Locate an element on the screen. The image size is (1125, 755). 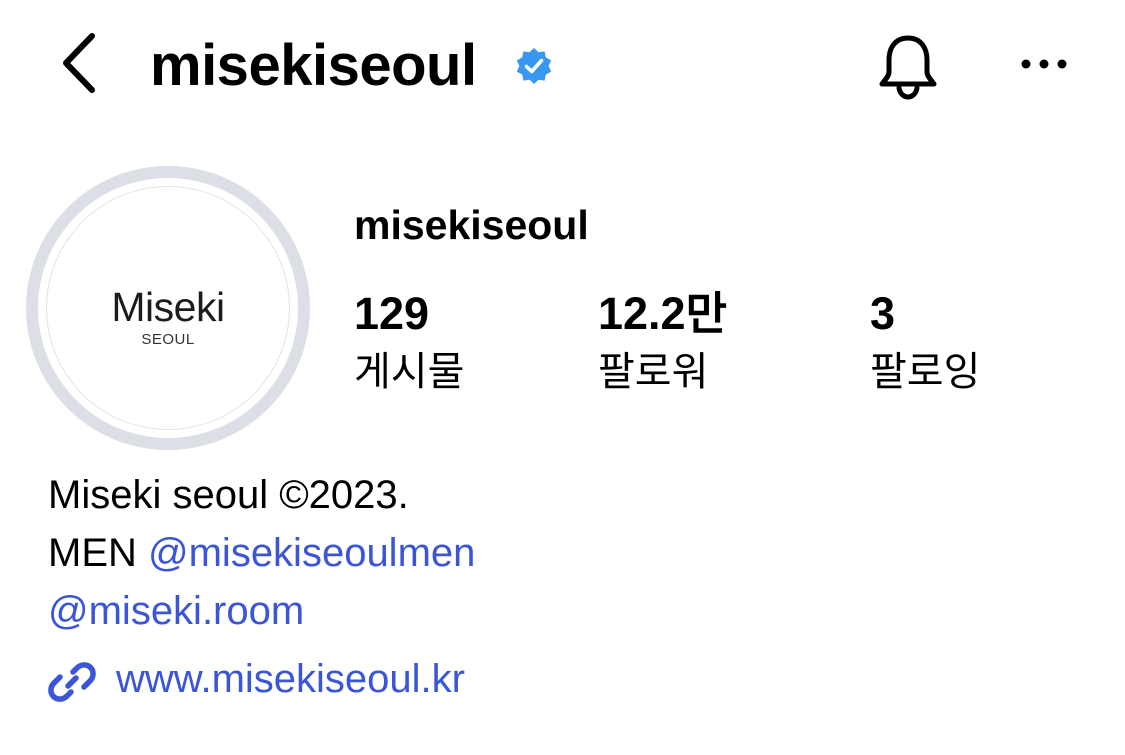
bell-icon is located at coordinates (908, 67).